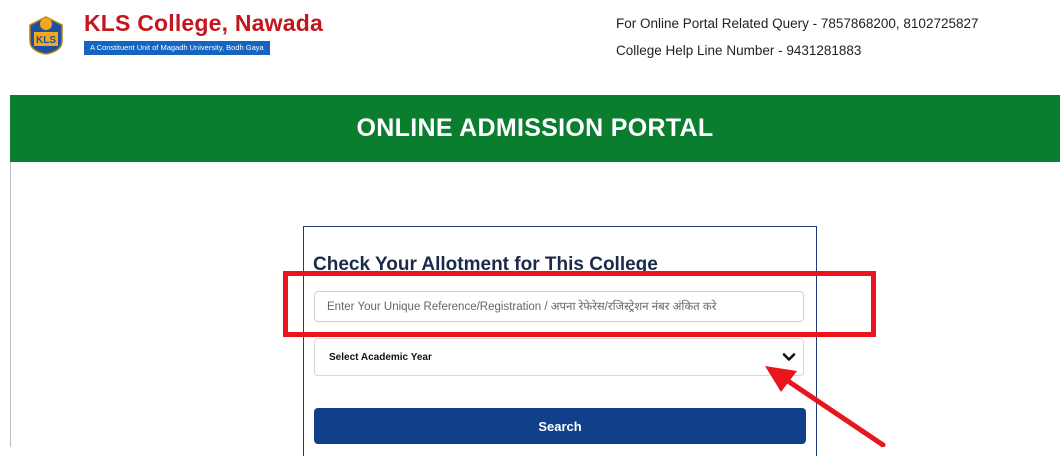 The image size is (1060, 456). What do you see at coordinates (560, 426) in the screenshot?
I see `search-button: Search` at bounding box center [560, 426].